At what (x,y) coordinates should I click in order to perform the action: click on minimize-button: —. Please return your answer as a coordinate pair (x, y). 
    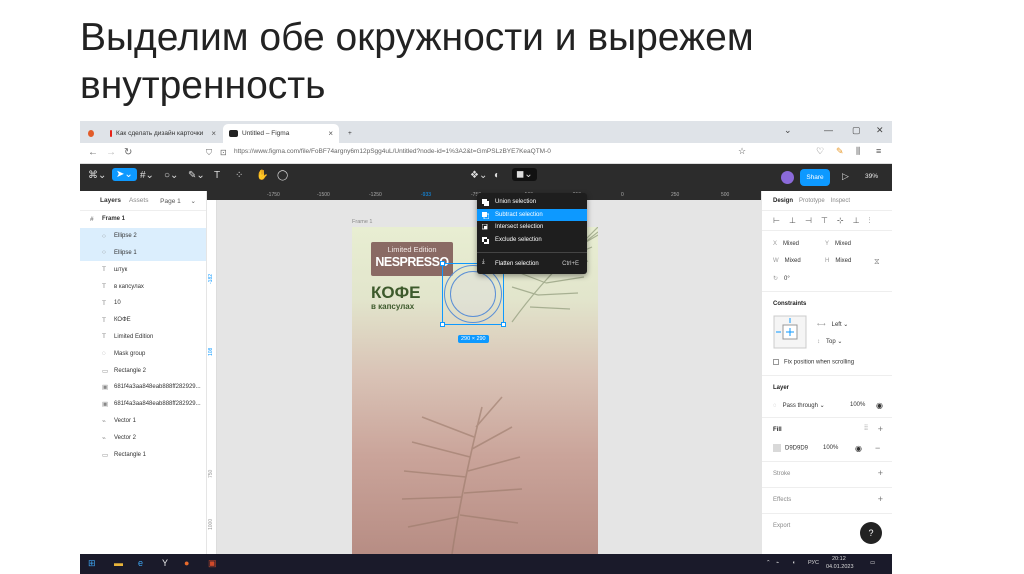
    Looking at the image, I should click on (828, 130).